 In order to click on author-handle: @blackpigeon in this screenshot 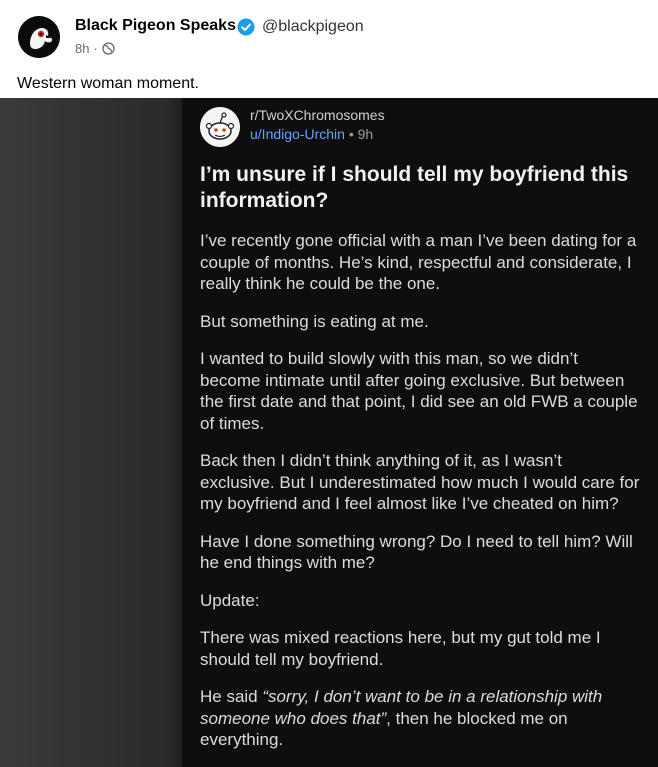, I will do `click(313, 27)`.